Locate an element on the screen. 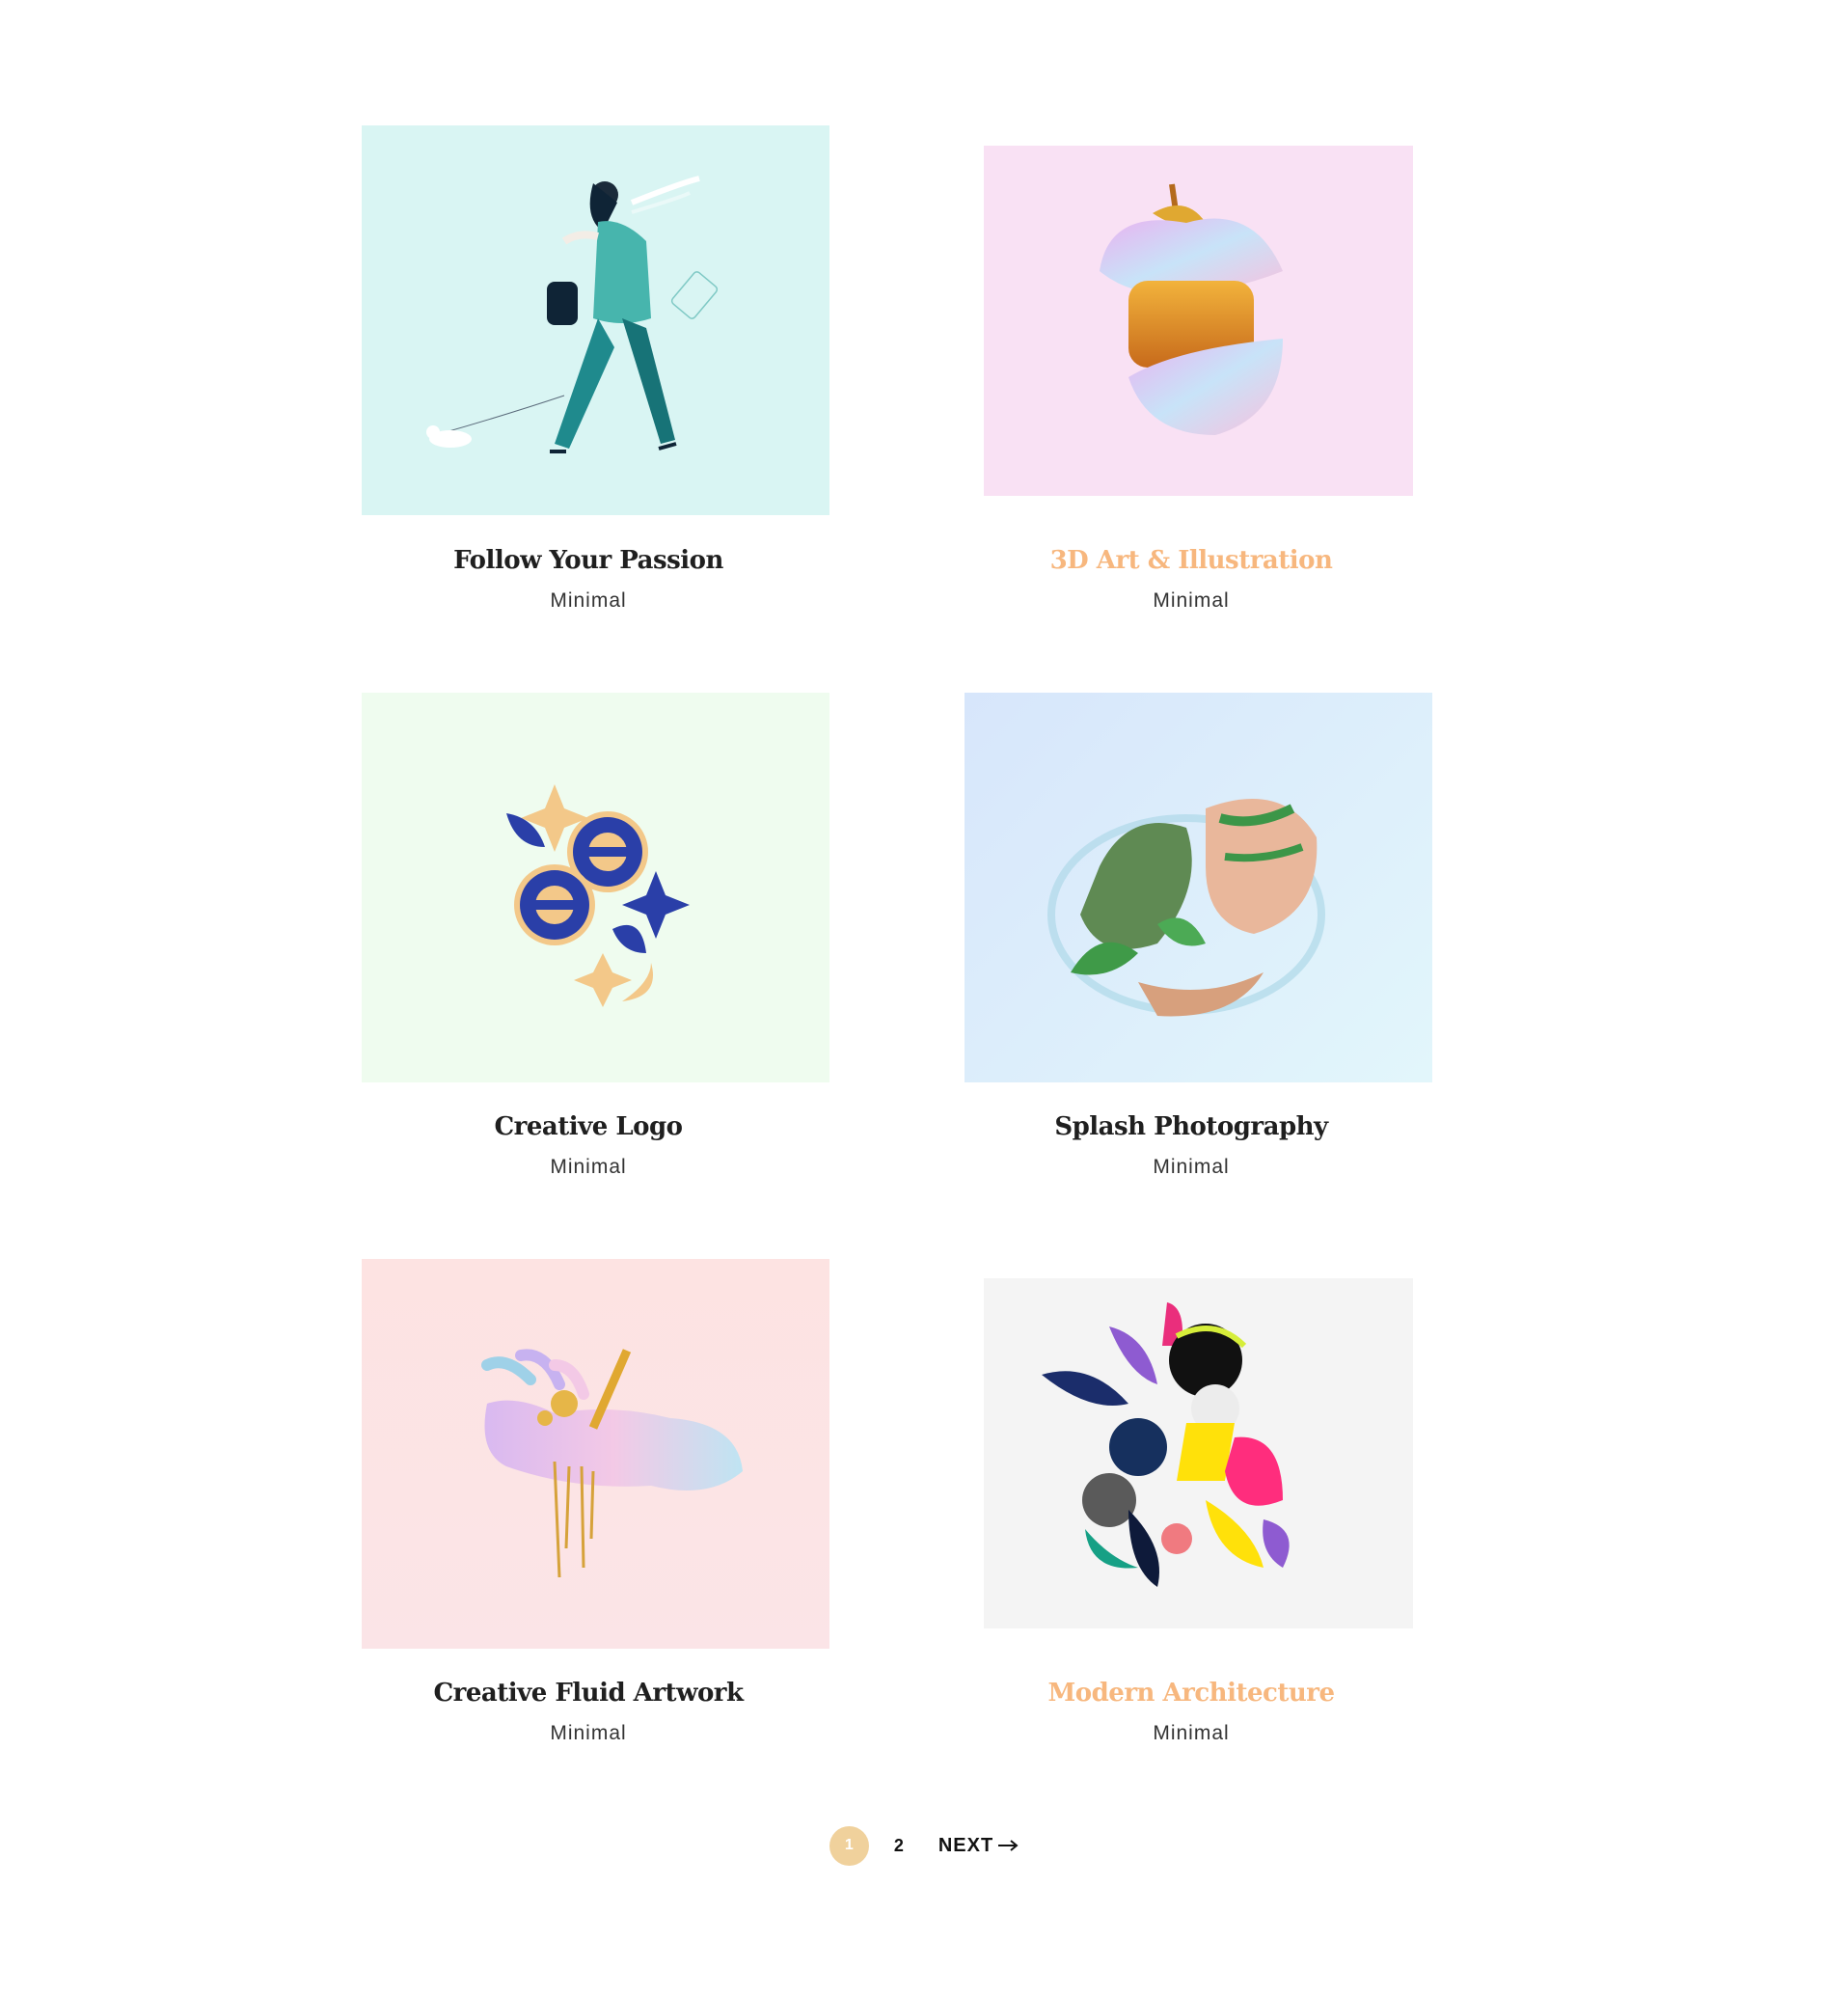 The image size is (1848, 1996). collage-artwork is located at coordinates (1166, 1444).